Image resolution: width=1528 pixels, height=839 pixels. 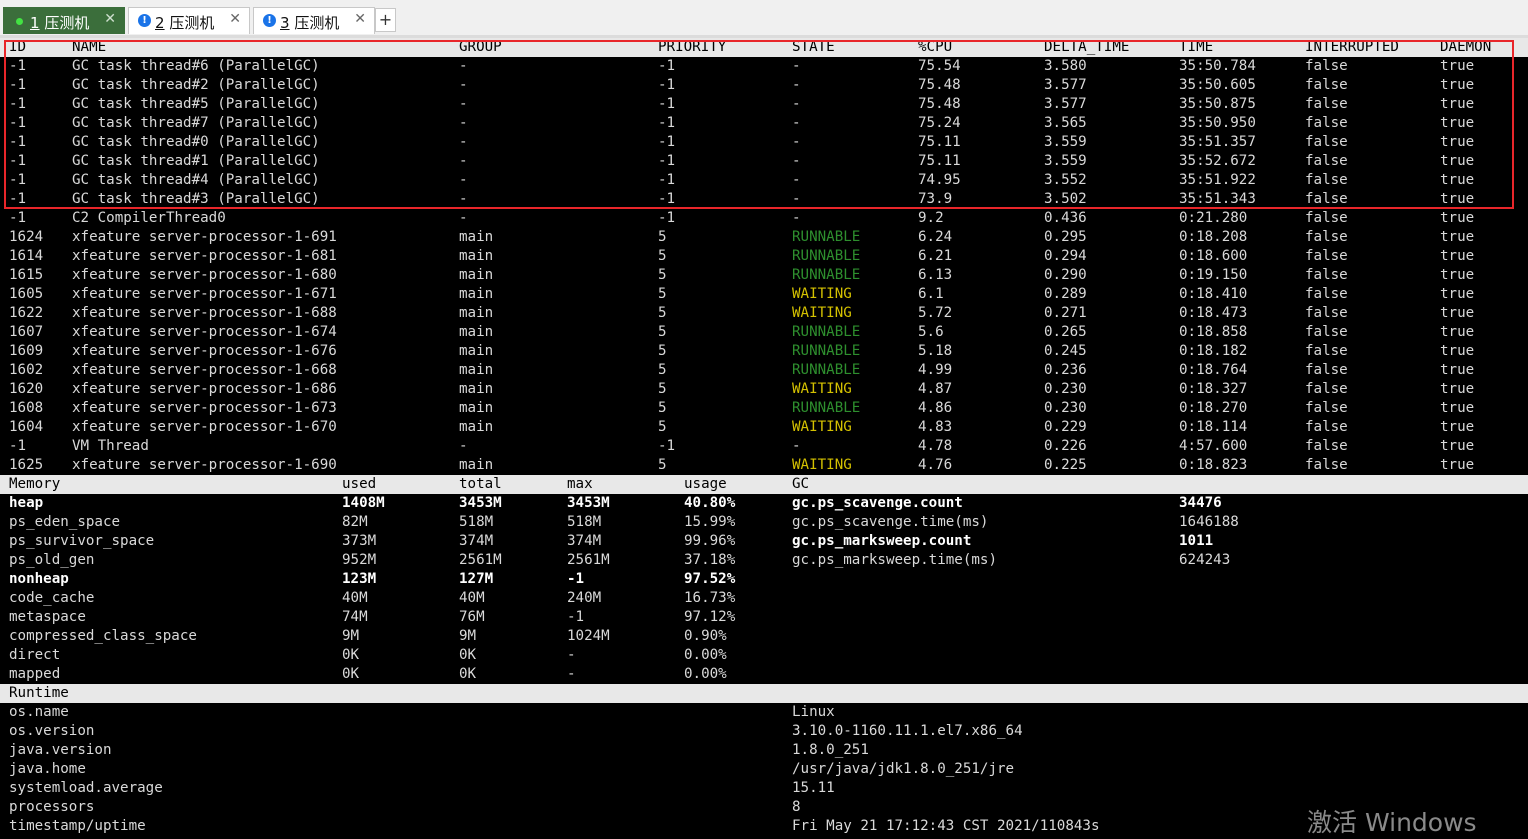 I want to click on memory-name: metaspace, so click(x=47, y=617).